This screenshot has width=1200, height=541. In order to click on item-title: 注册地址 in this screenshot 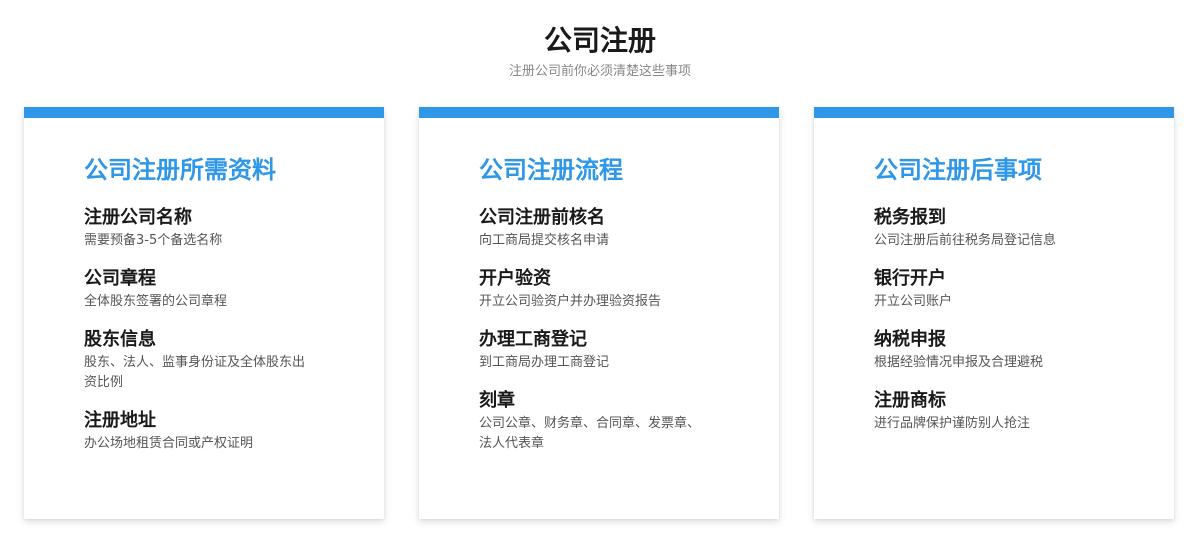, I will do `click(120, 420)`.